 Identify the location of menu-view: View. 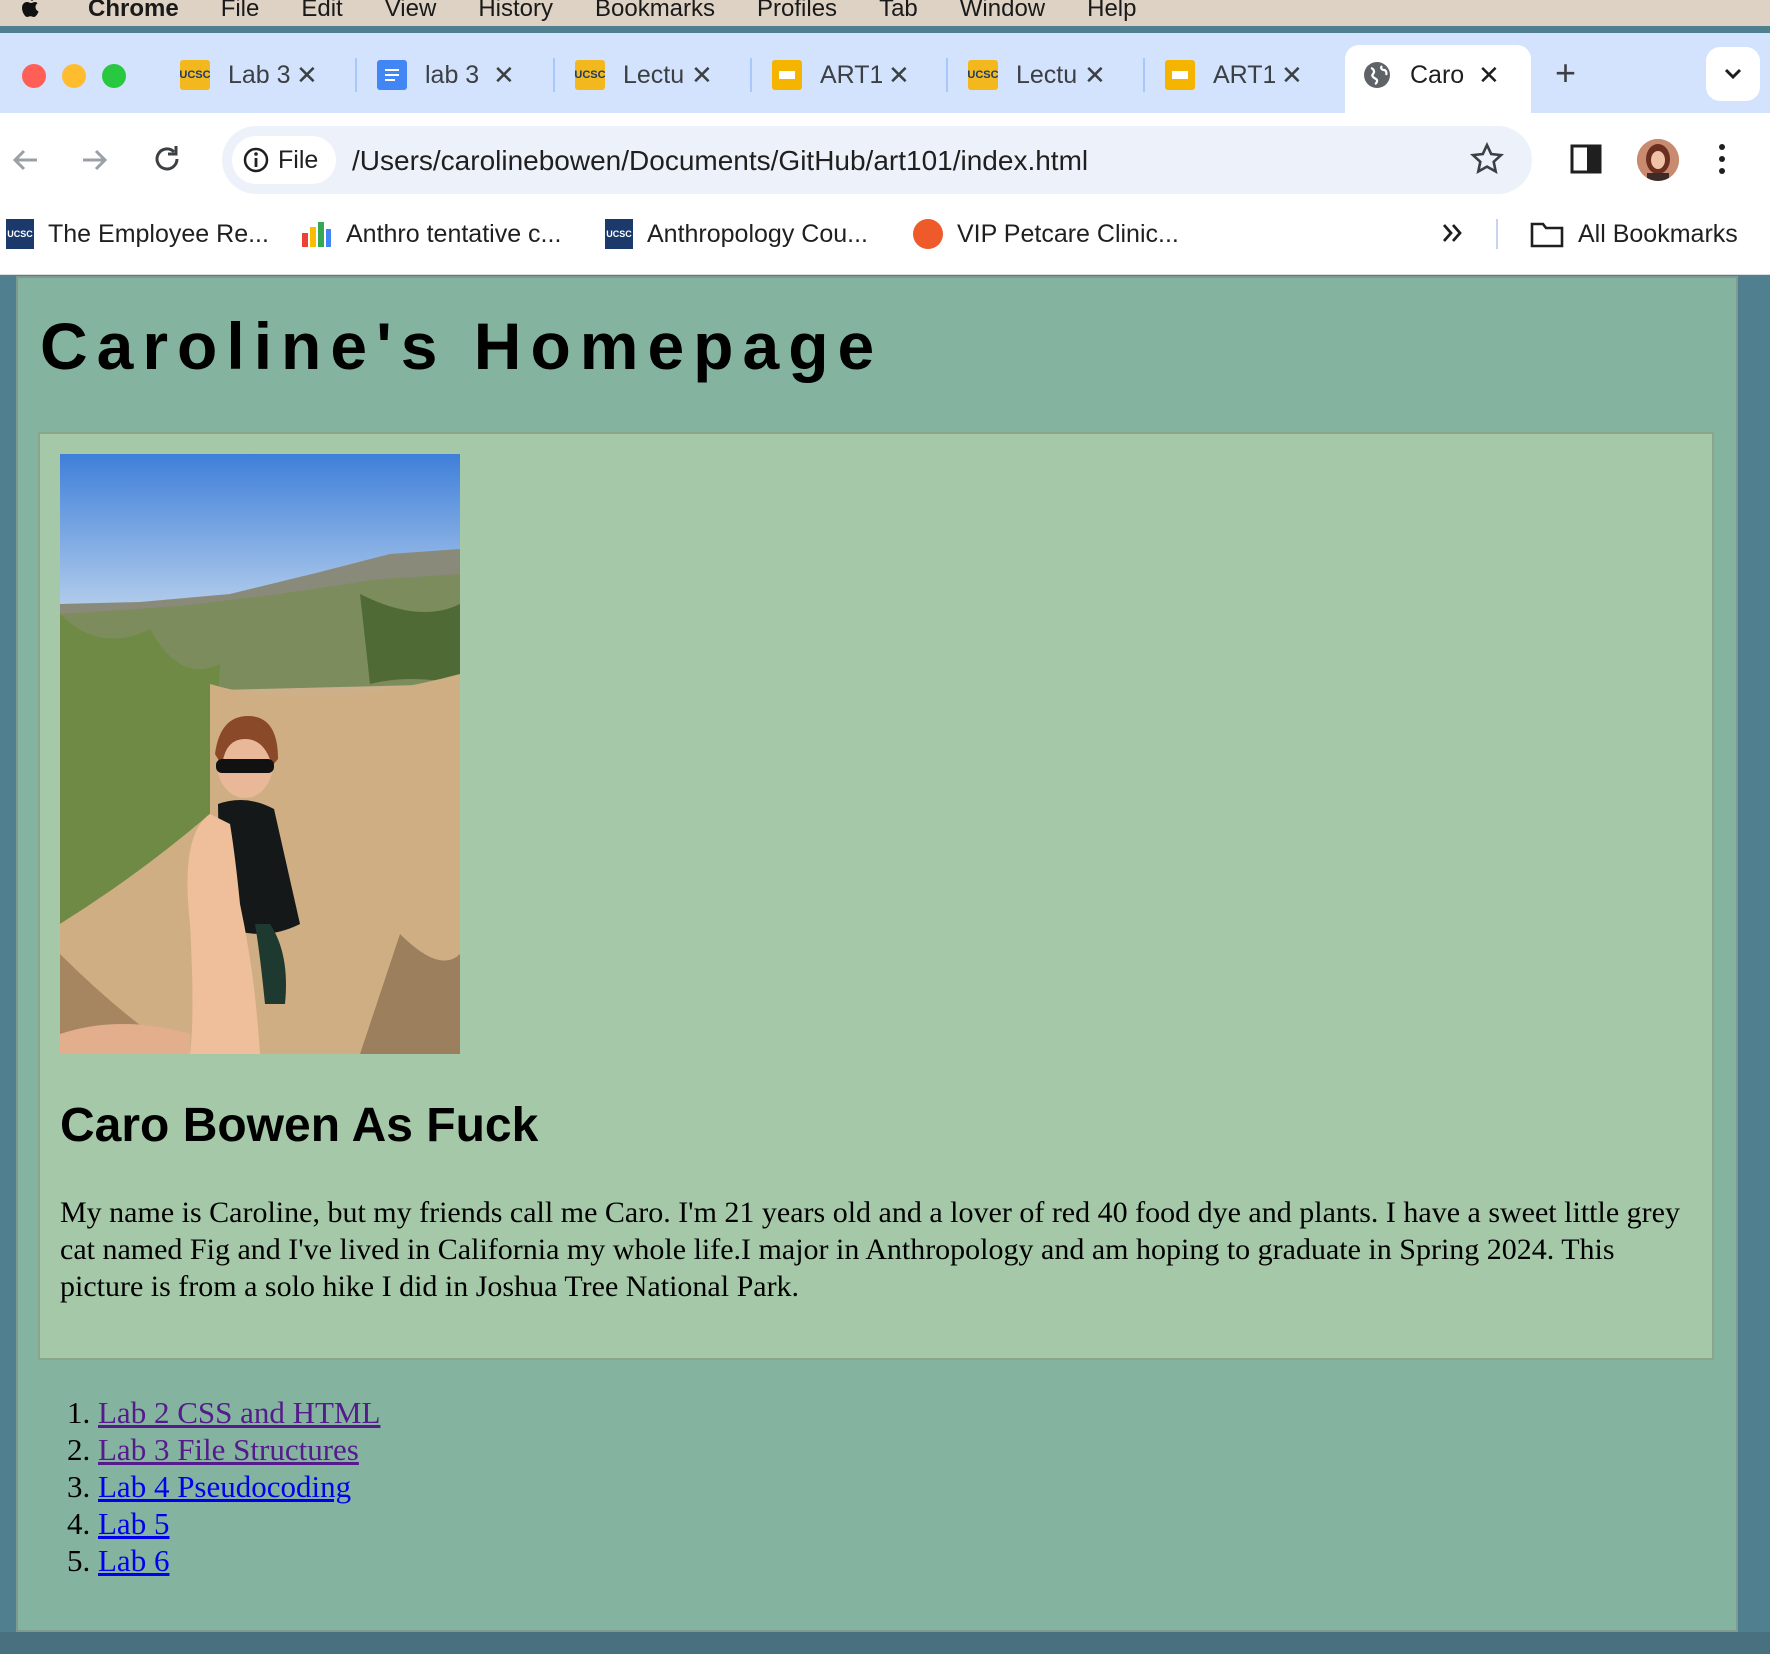
(411, 10).